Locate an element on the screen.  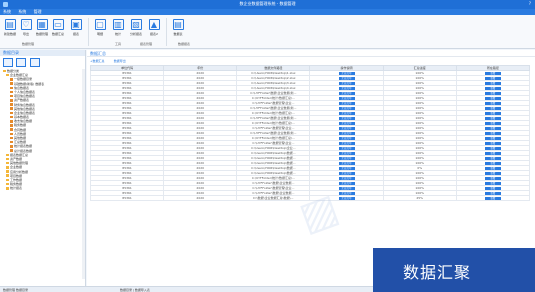
group-label: 工具 is located at coordinates (118, 44).